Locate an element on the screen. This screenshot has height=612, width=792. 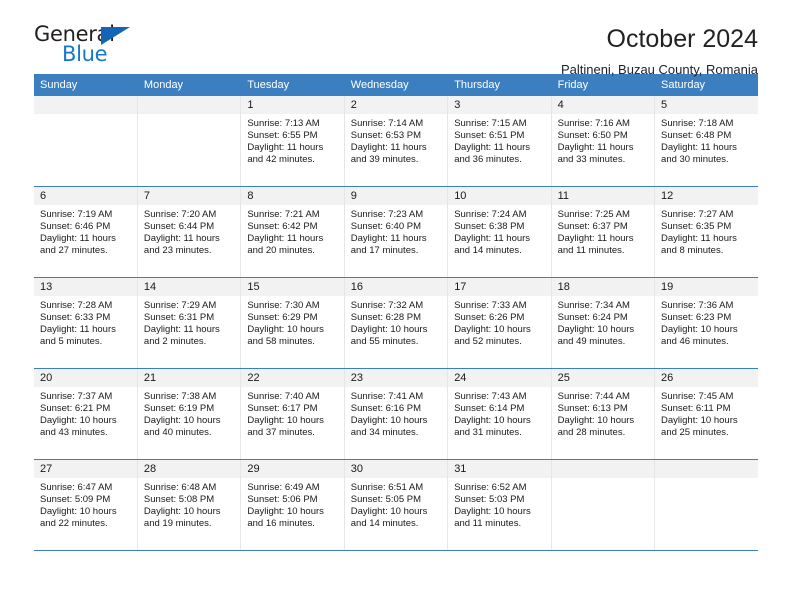
day-number: 31 is located at coordinates (499, 469).